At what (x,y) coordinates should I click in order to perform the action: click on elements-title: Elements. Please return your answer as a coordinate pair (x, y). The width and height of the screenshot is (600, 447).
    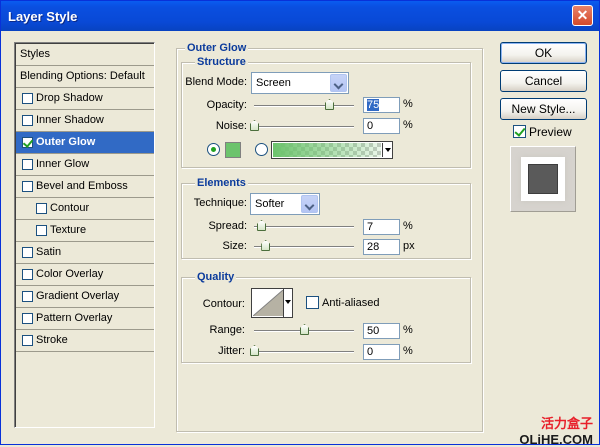
    Looking at the image, I should click on (221, 183).